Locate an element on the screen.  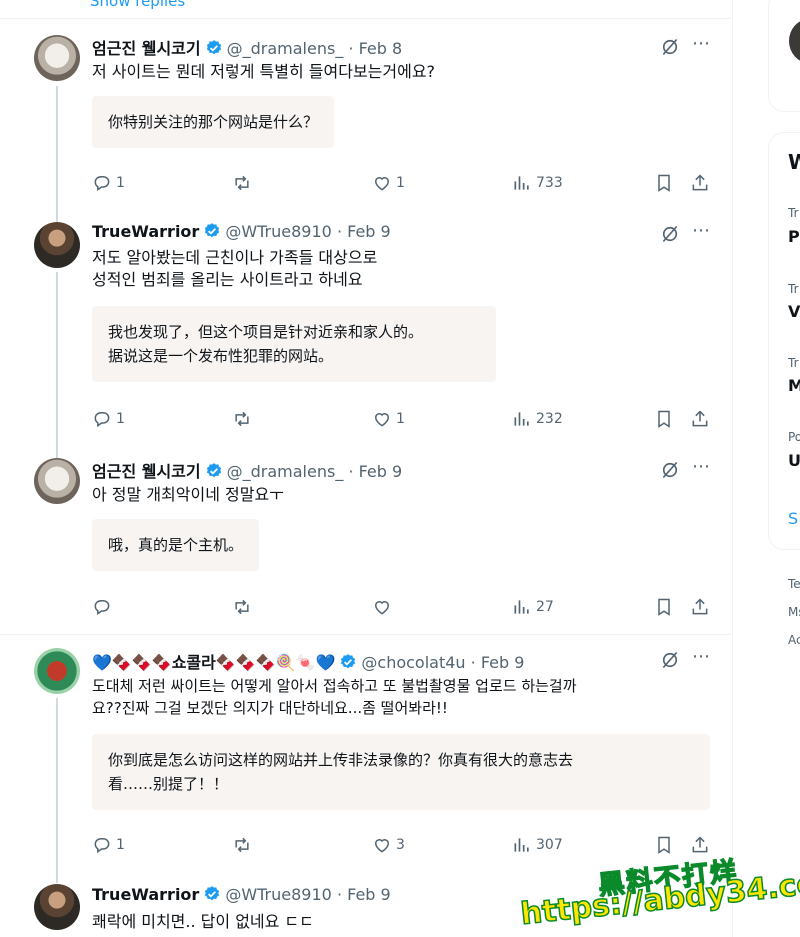
thread-line is located at coordinates (57, 365).